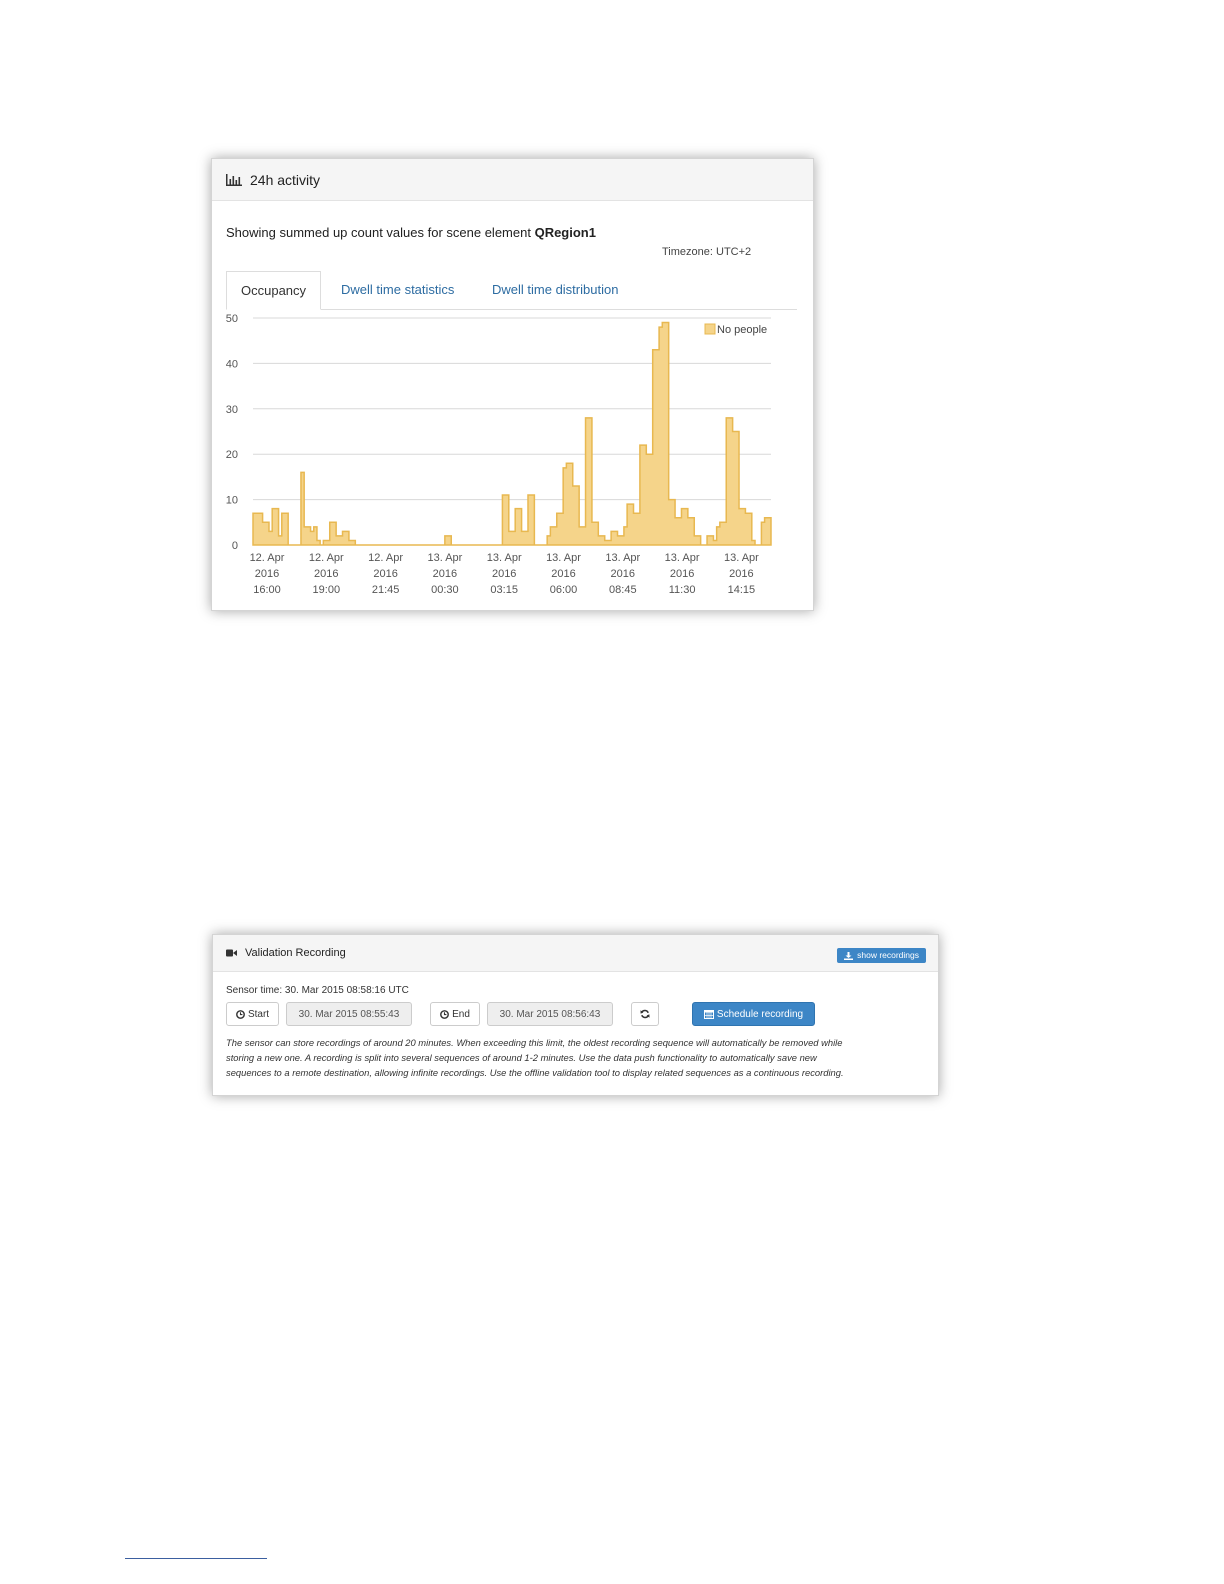 The image size is (1224, 1584). What do you see at coordinates (232, 410) in the screenshot?
I see `y-tick-label: 30` at bounding box center [232, 410].